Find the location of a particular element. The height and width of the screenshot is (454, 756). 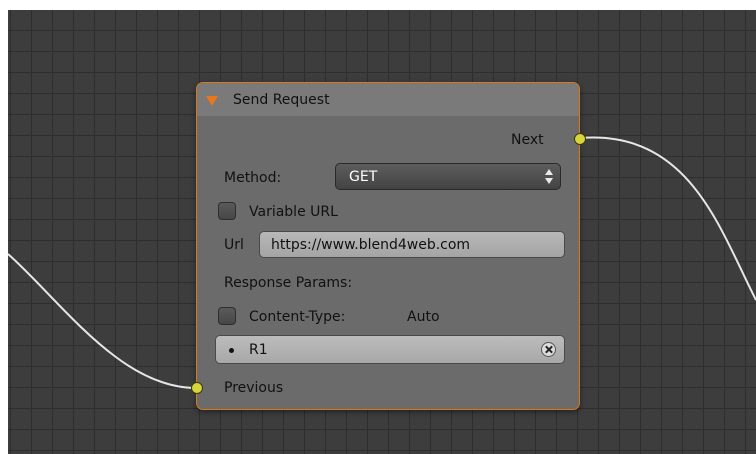

triangle-down-icon is located at coordinates (212, 101).